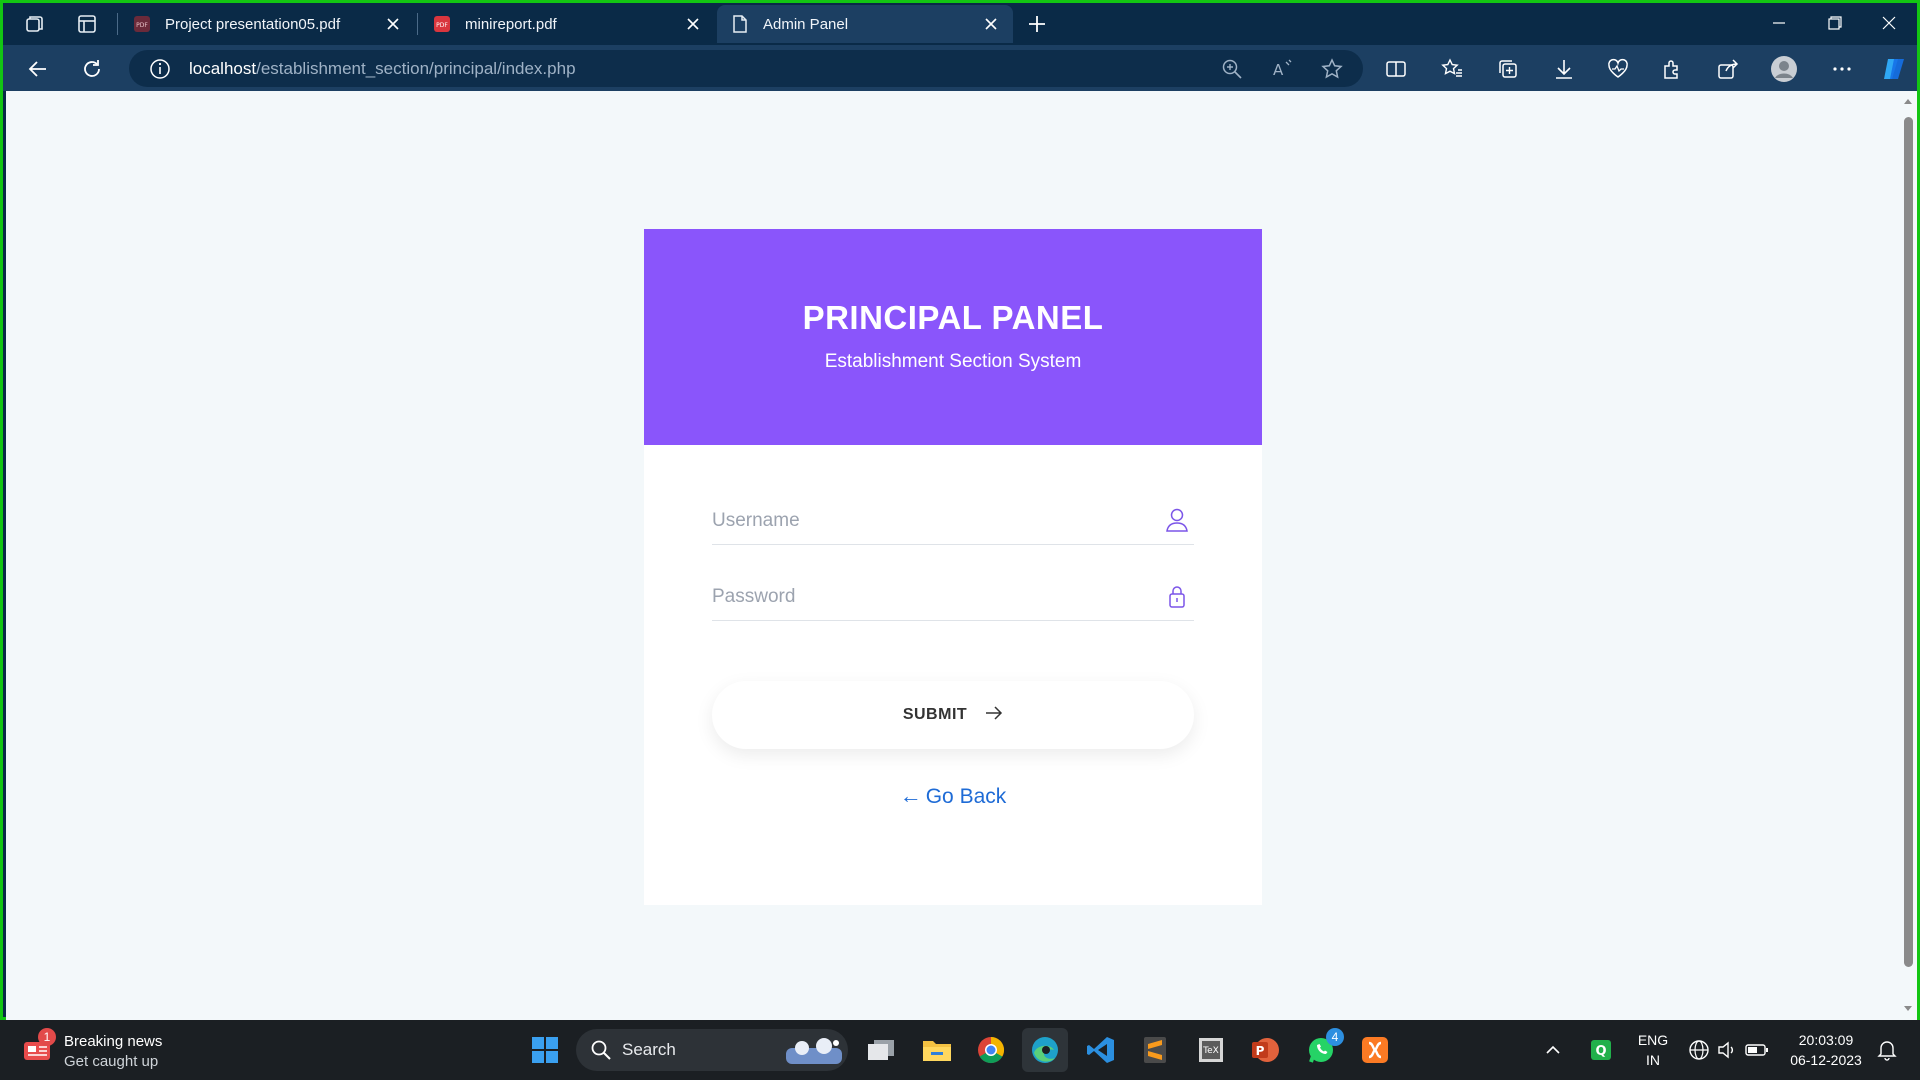 The width and height of the screenshot is (1920, 1080). I want to click on tab-project-presentation: PDF Project presentation05.pdf, so click(267, 24).